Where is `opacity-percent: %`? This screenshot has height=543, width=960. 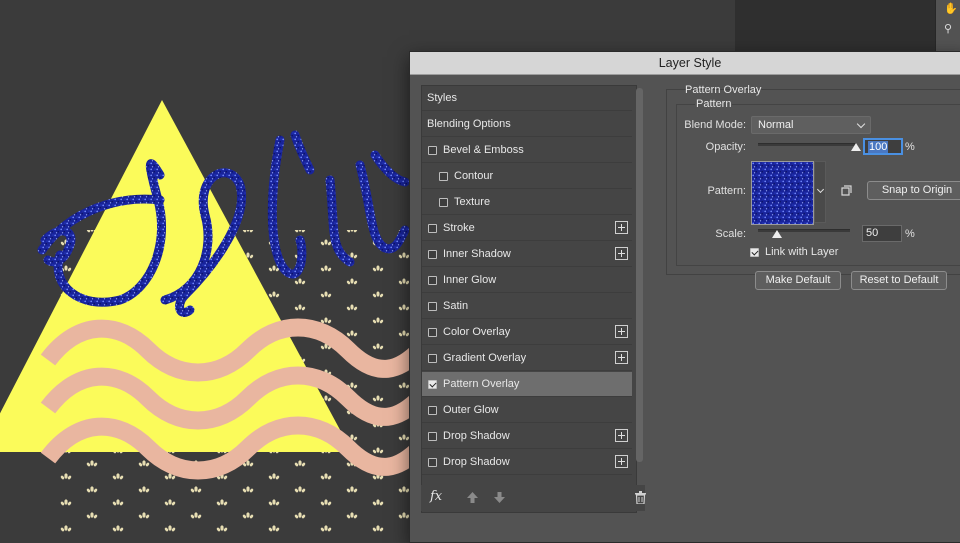
opacity-percent: % is located at coordinates (910, 147).